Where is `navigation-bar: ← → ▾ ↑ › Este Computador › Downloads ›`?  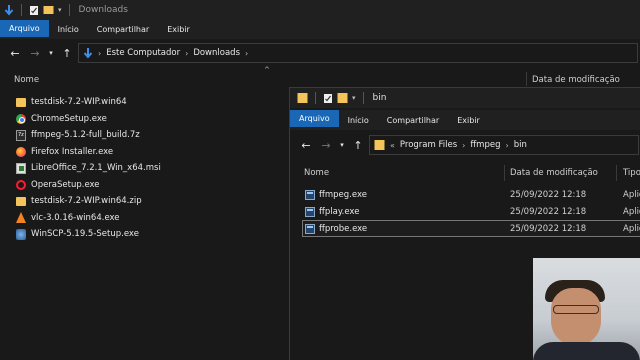 navigation-bar: ← → ▾ ↑ › Este Computador › Downloads › is located at coordinates (320, 53).